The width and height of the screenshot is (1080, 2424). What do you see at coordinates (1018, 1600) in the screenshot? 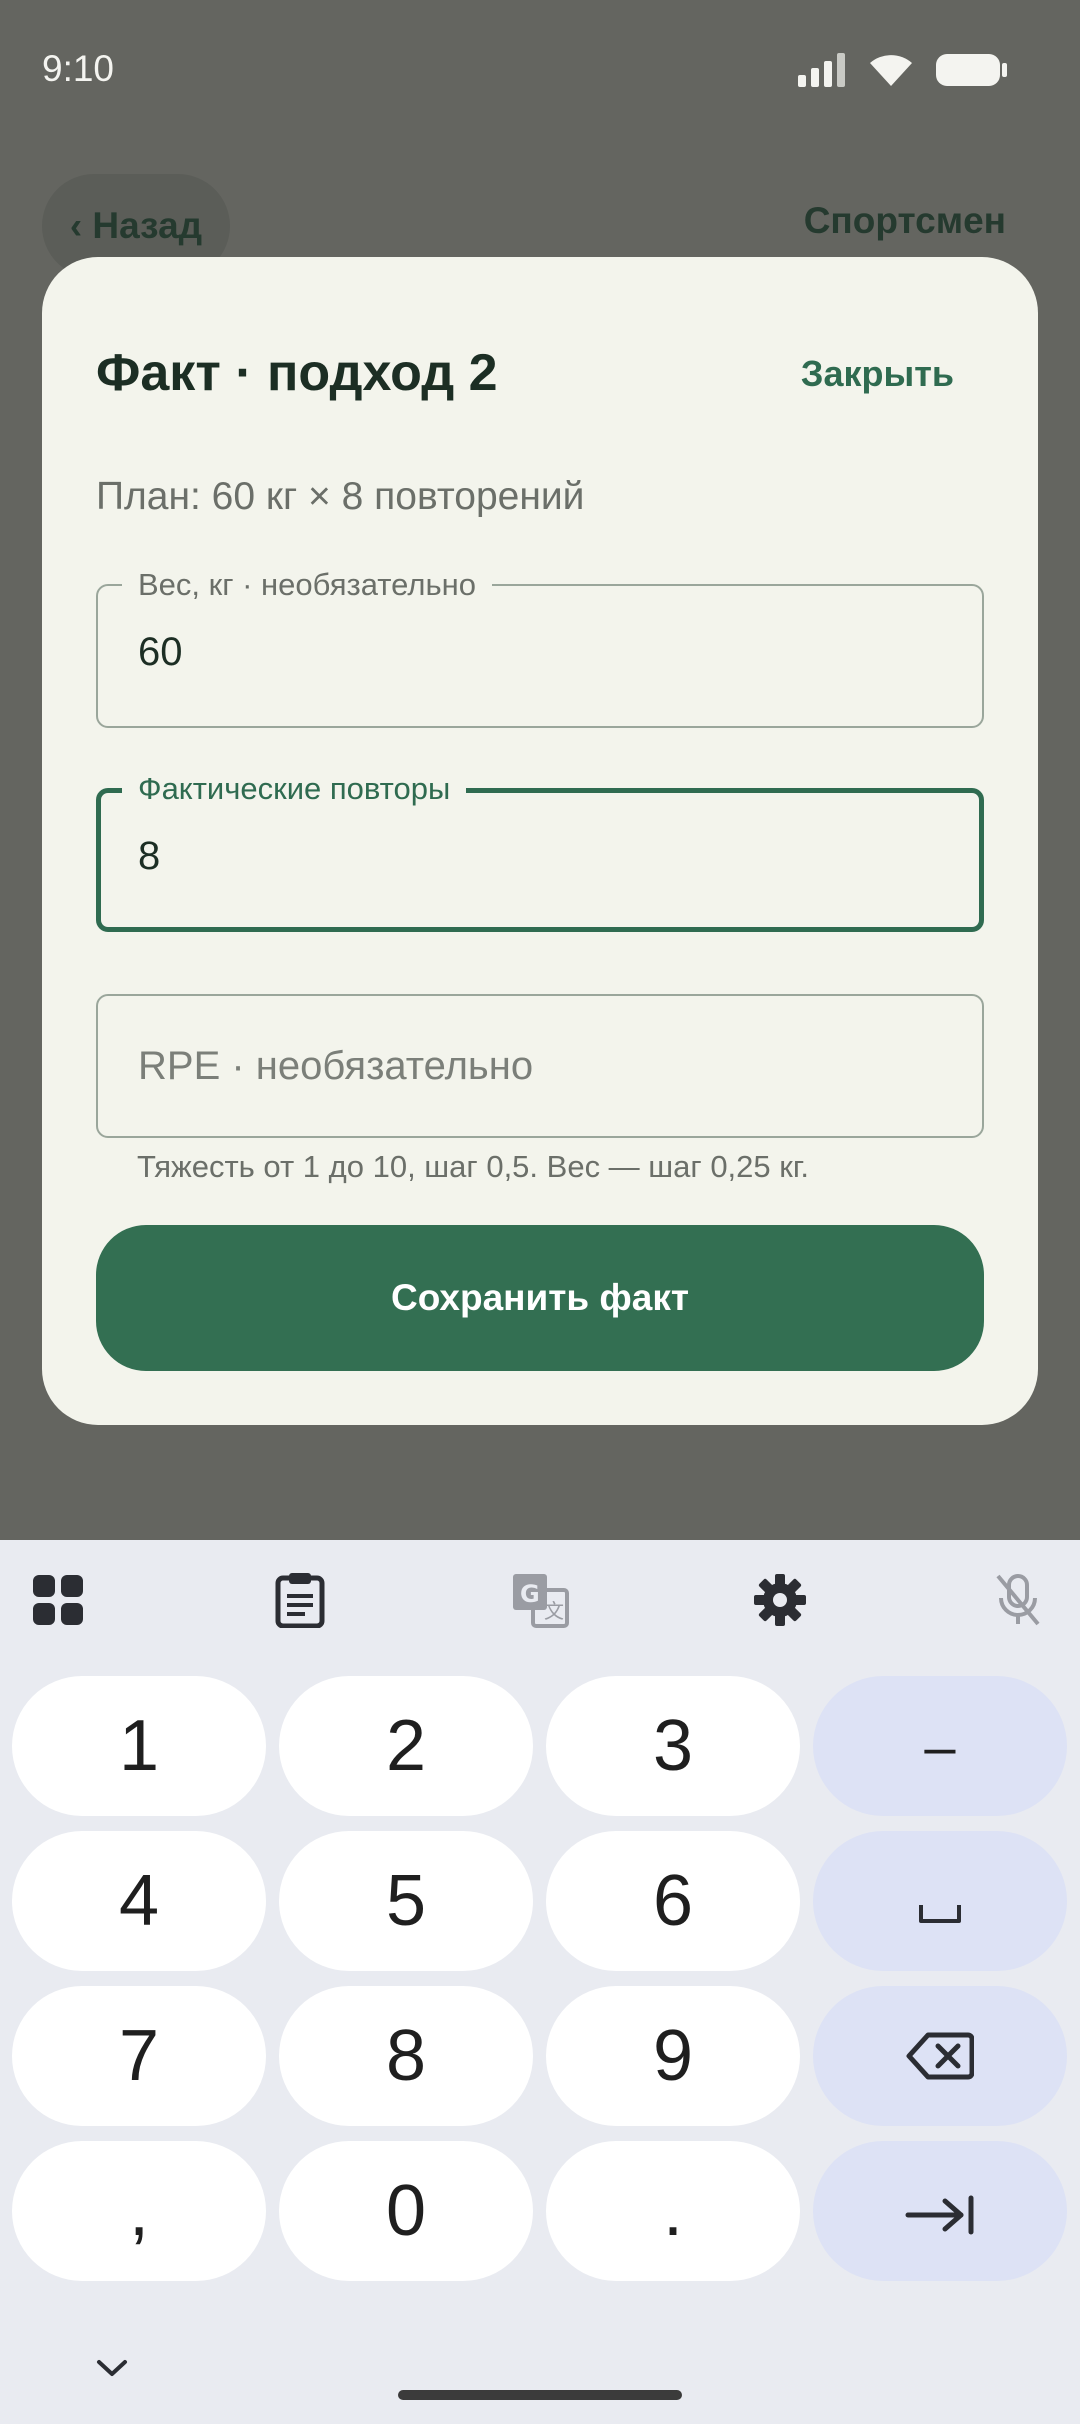
I see `mic-off-icon` at bounding box center [1018, 1600].